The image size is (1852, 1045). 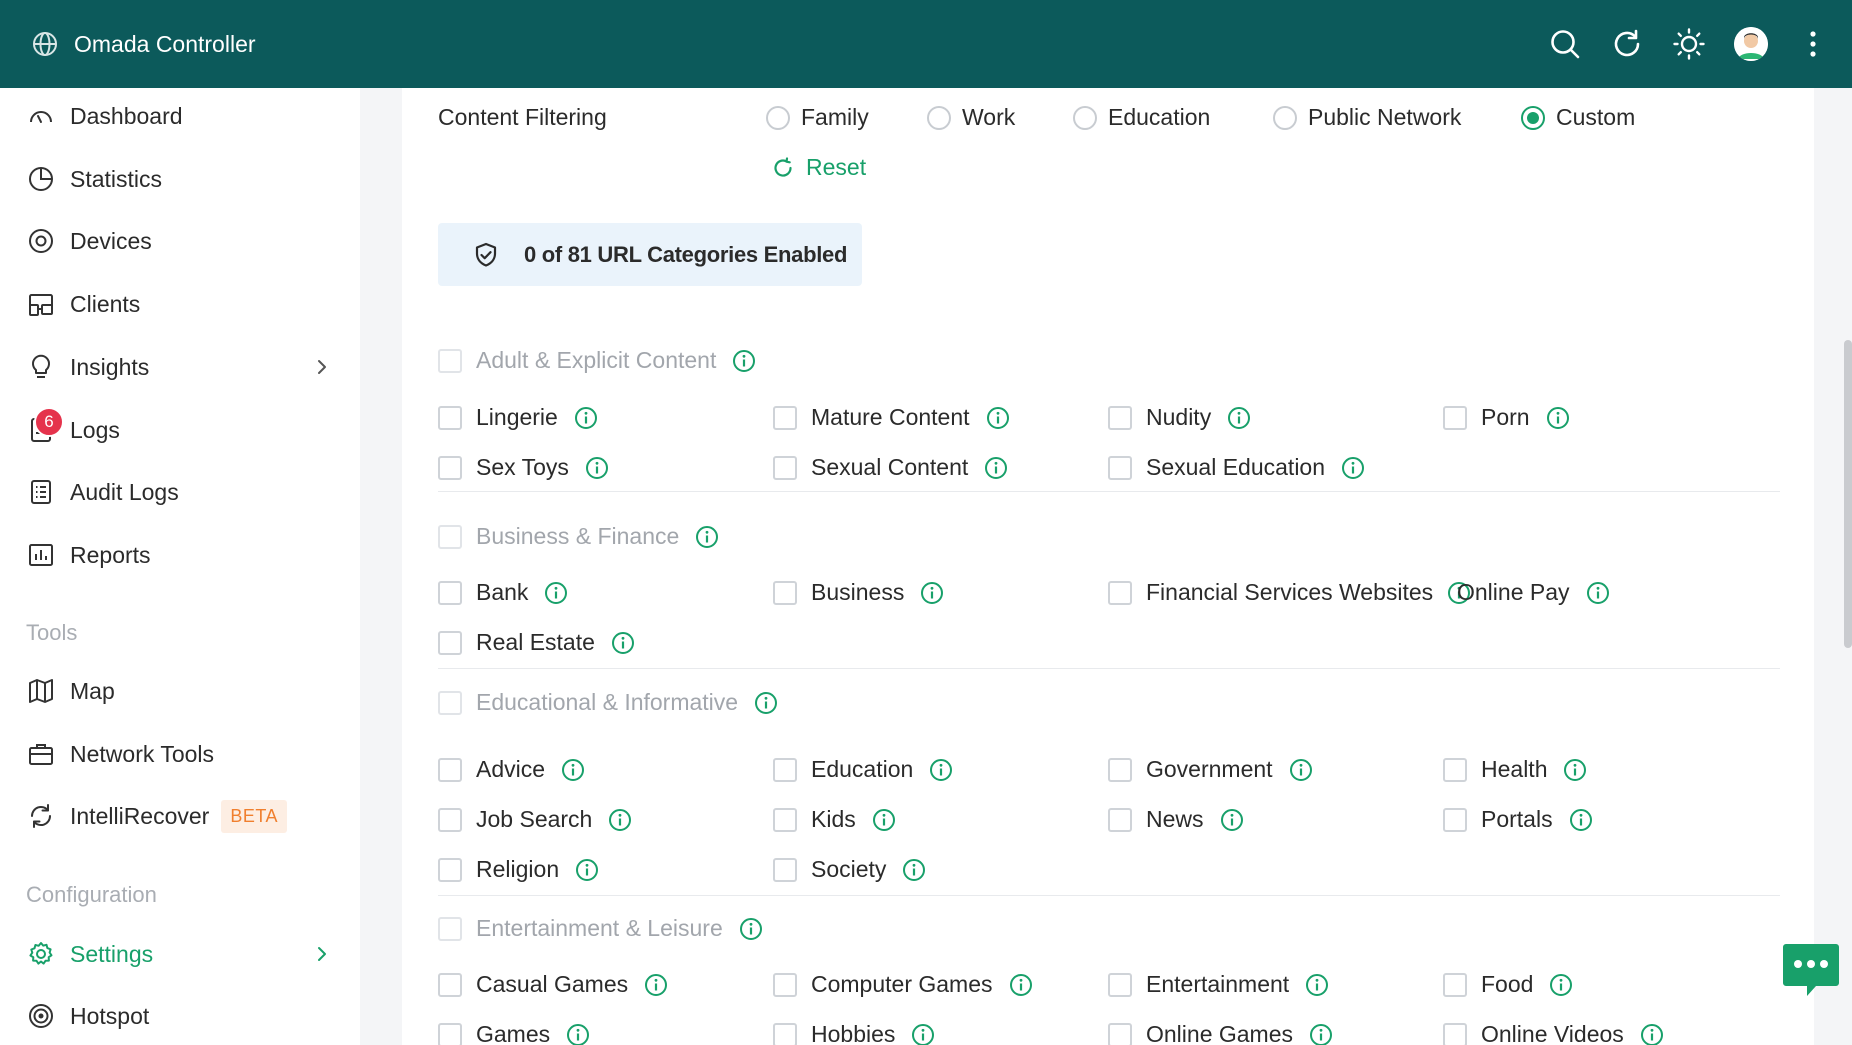 What do you see at coordinates (1513, 592) in the screenshot?
I see `item-label: Online Pay` at bounding box center [1513, 592].